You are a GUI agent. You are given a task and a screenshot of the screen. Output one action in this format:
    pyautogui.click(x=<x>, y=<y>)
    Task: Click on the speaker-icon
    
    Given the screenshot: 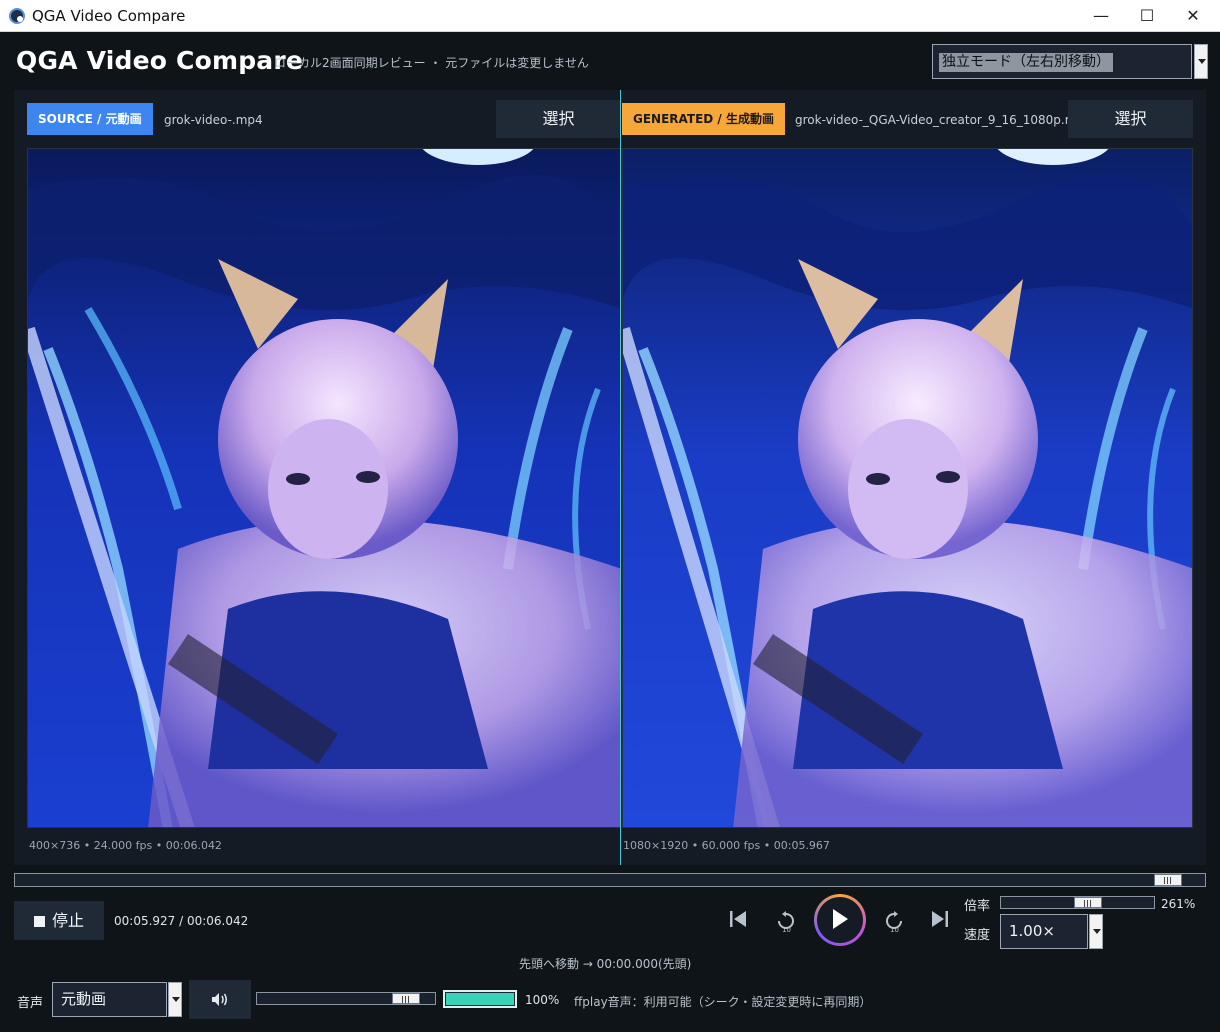 What is the action you would take?
    pyautogui.click(x=219, y=999)
    